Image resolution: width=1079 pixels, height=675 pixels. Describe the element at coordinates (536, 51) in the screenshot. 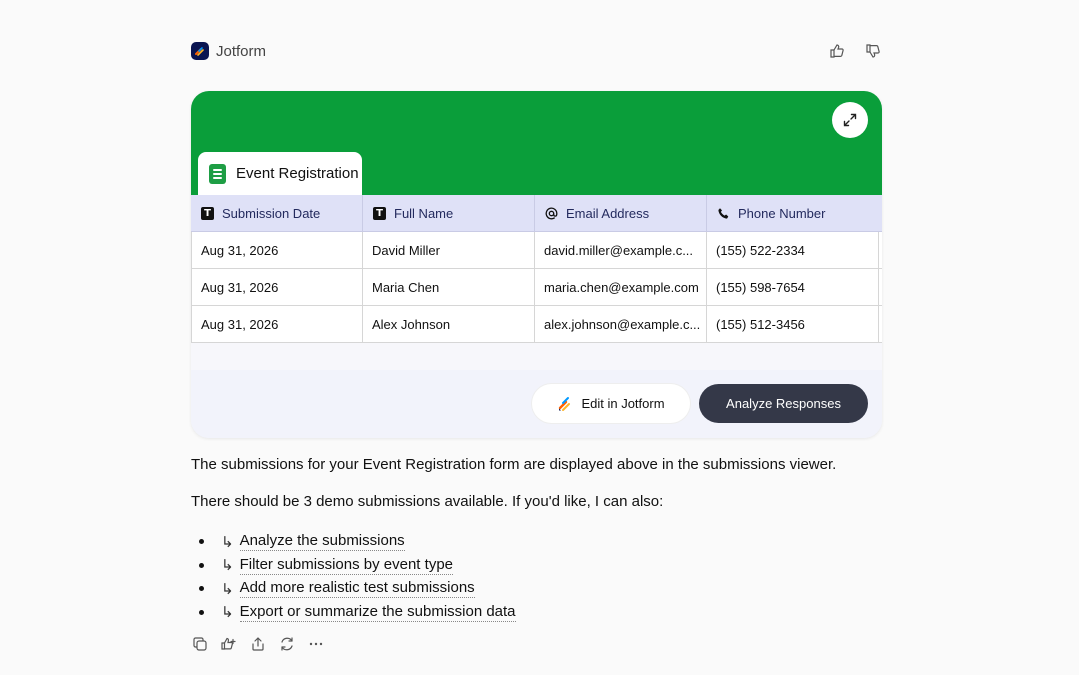

I see `message-header: Jotform` at that location.